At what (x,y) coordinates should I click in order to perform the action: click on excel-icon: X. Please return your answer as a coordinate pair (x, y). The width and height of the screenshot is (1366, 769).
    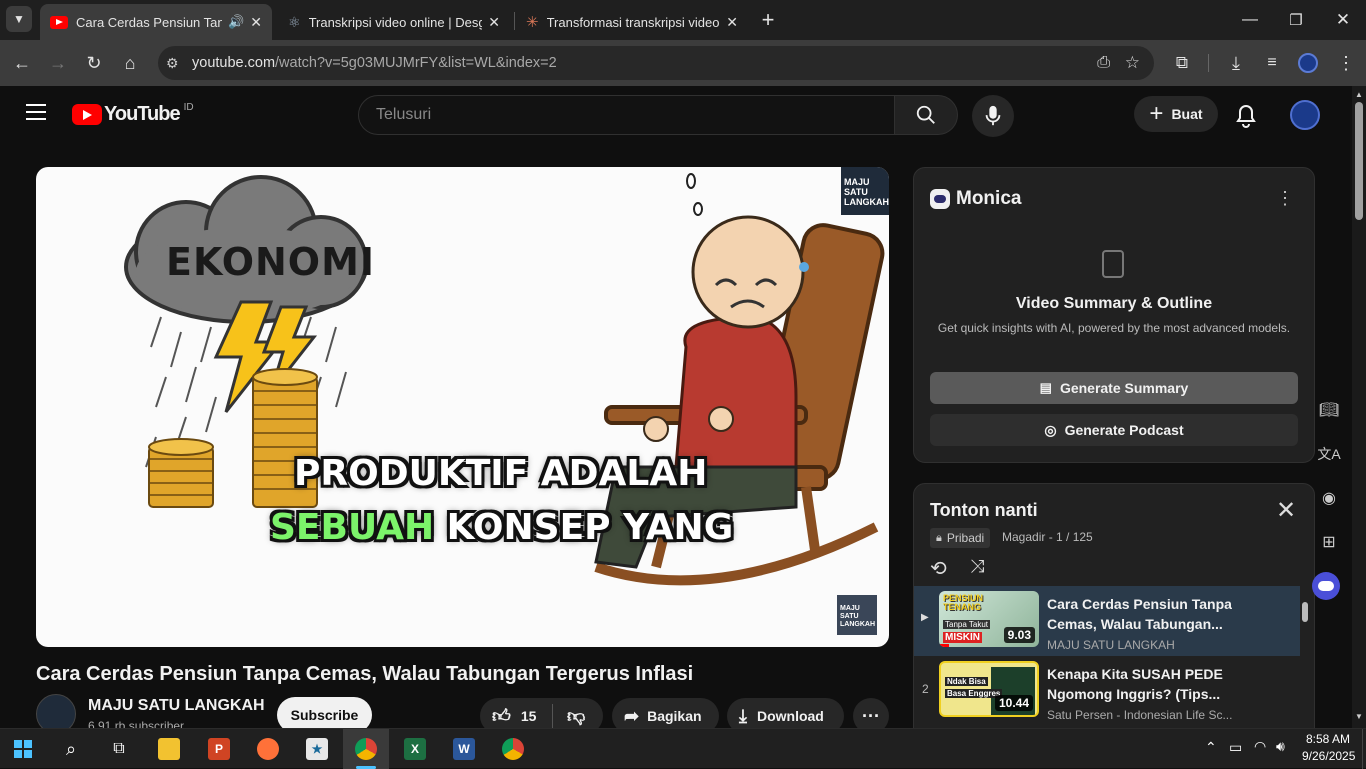
    Looking at the image, I should click on (415, 749).